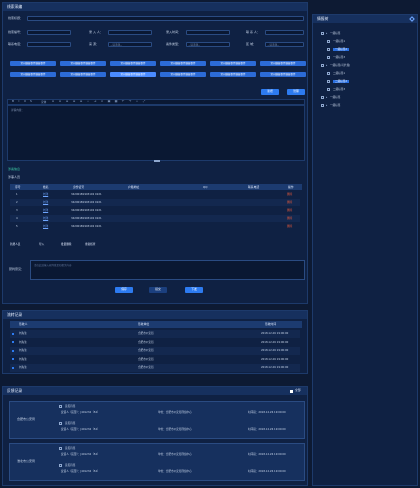  Describe the element at coordinates (157, 420) in the screenshot. I see `feedback-group` at that location.